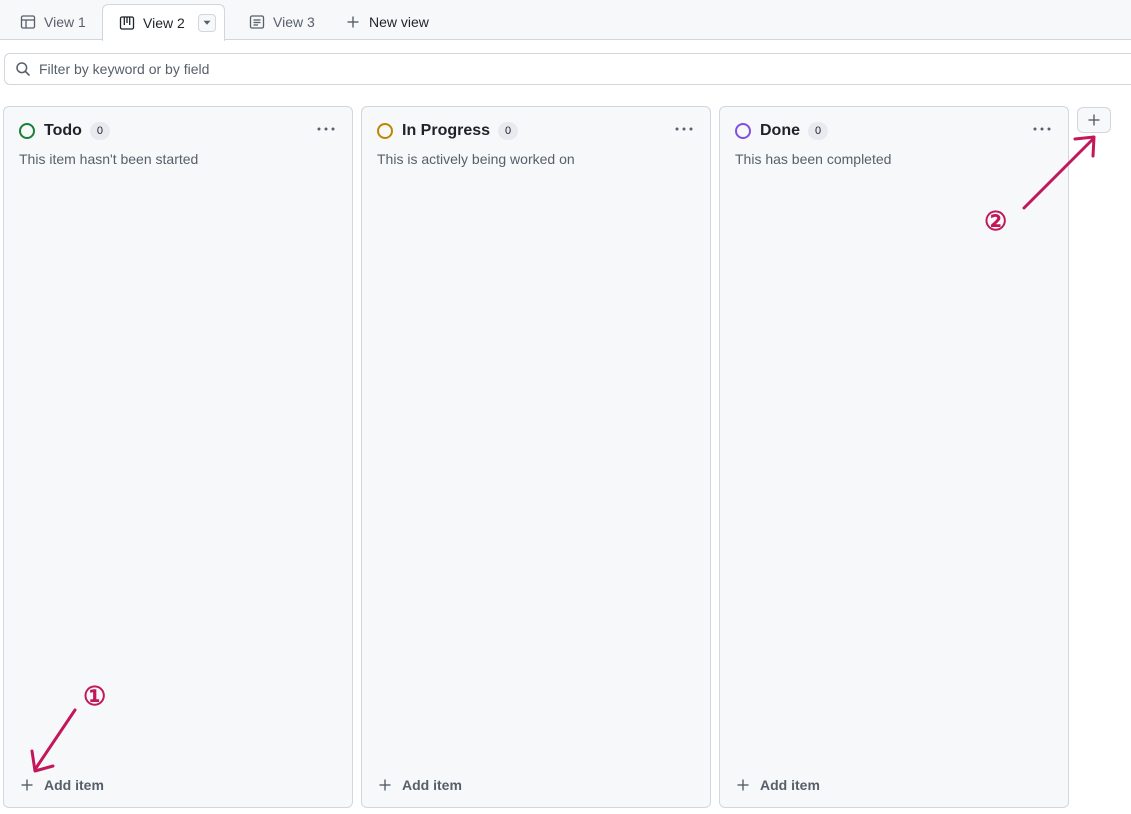  Describe the element at coordinates (257, 22) in the screenshot. I see `roadmap-icon` at that location.